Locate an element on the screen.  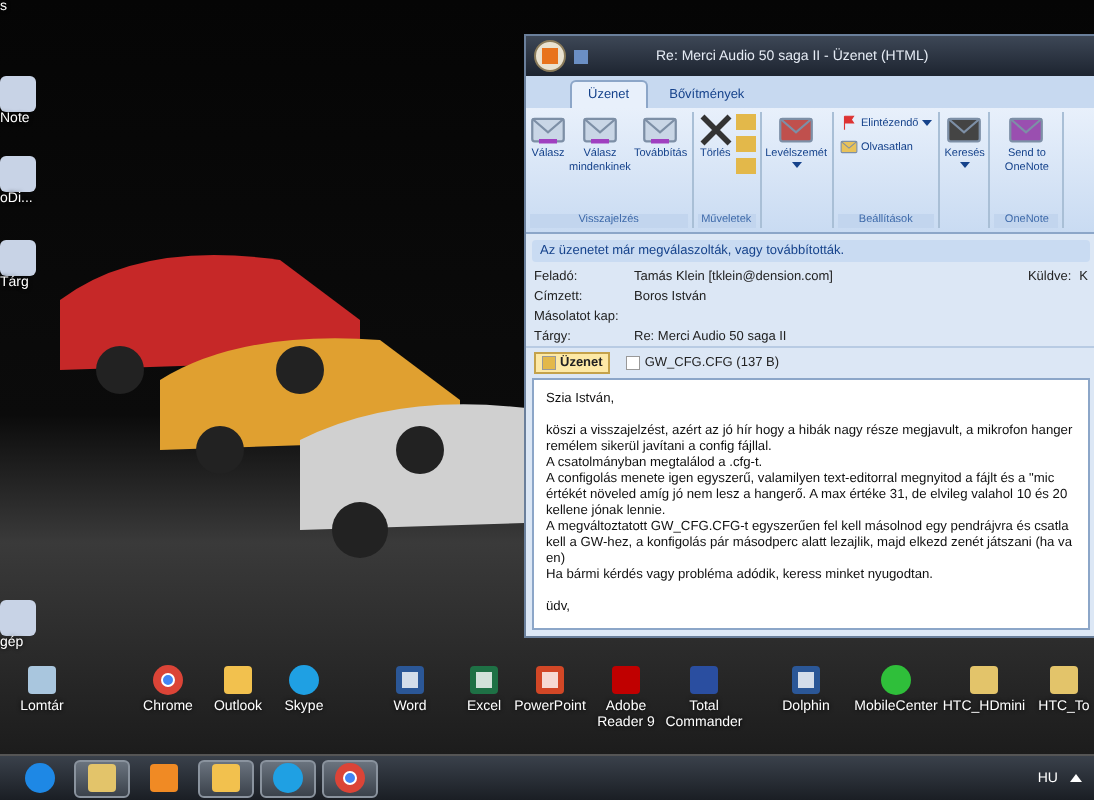
spreadsheet-icon is located at coordinates (484, 680).